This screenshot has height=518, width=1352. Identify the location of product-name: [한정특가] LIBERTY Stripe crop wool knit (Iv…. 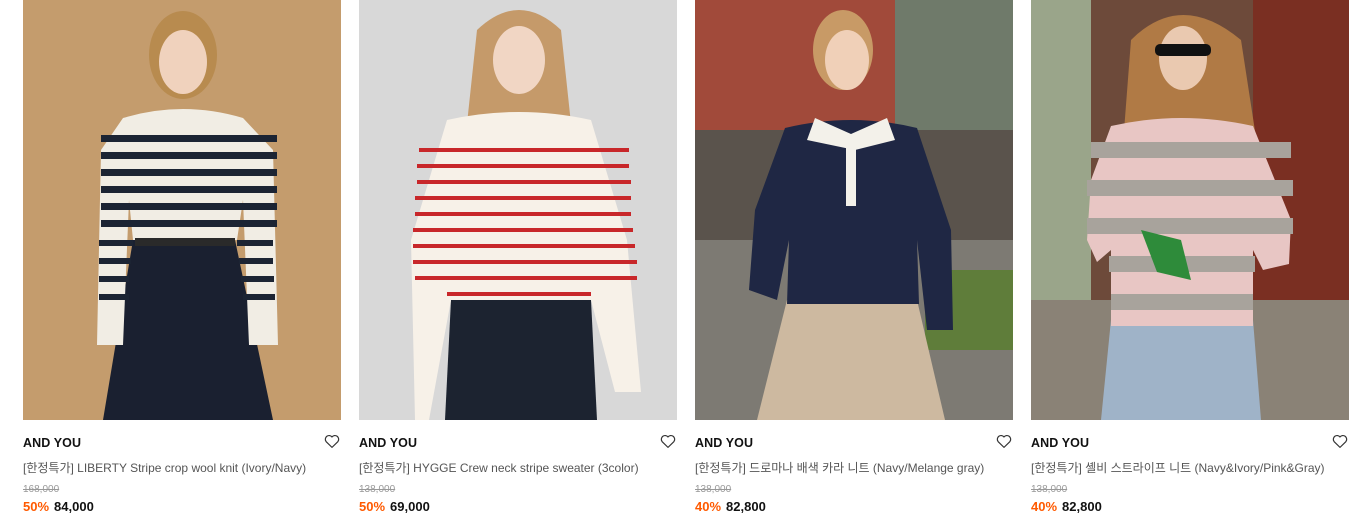
(182, 467).